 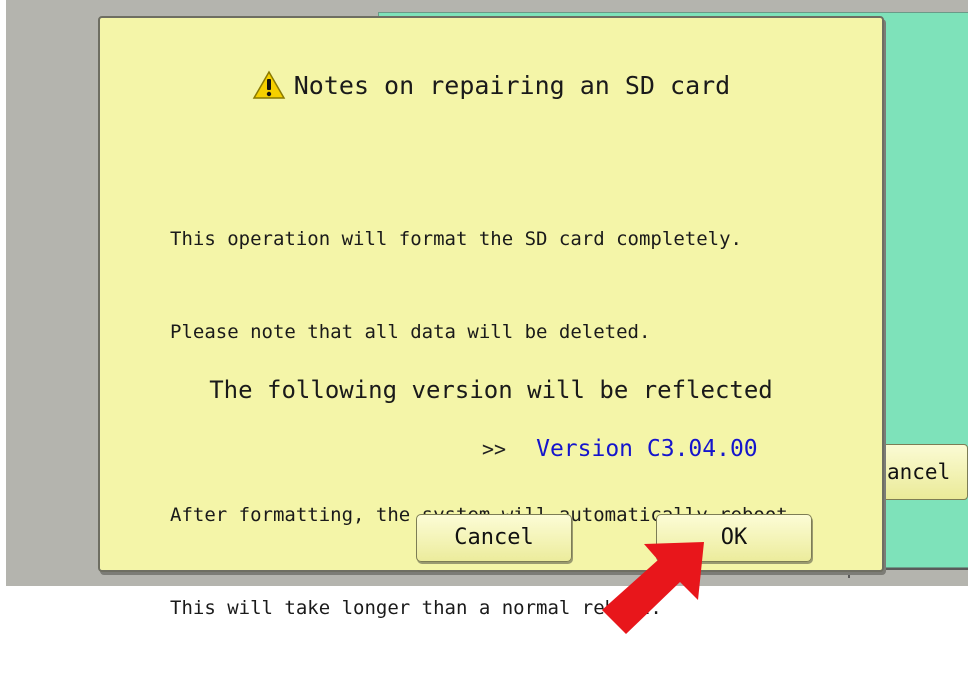 What do you see at coordinates (645, 591) in the screenshot?
I see `red-pointer-arrow-icon` at bounding box center [645, 591].